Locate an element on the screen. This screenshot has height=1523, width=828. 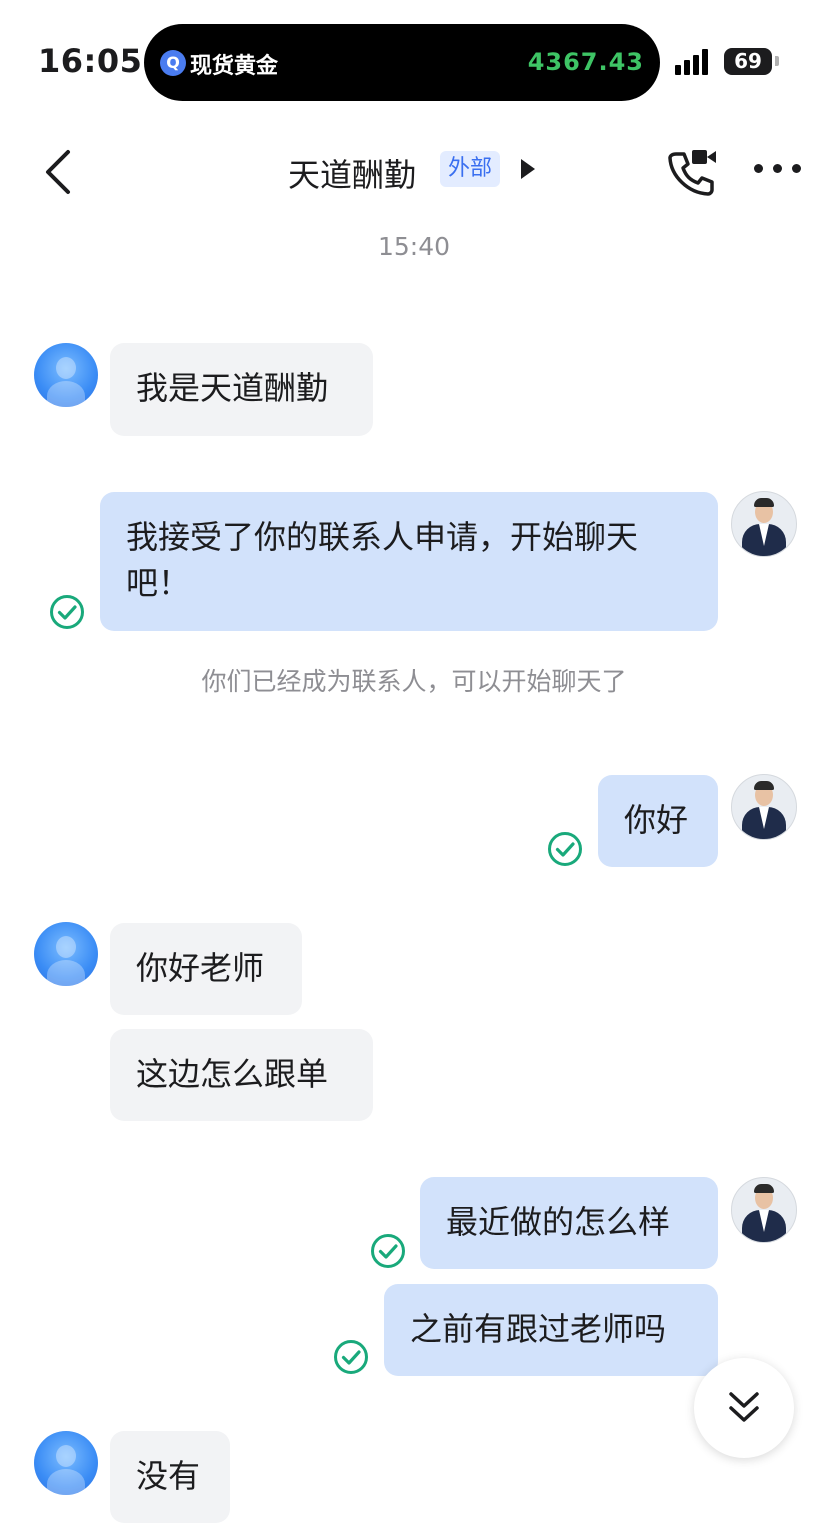
dynamic-island: Q 现货黄金 4367.43 is located at coordinates (402, 62).